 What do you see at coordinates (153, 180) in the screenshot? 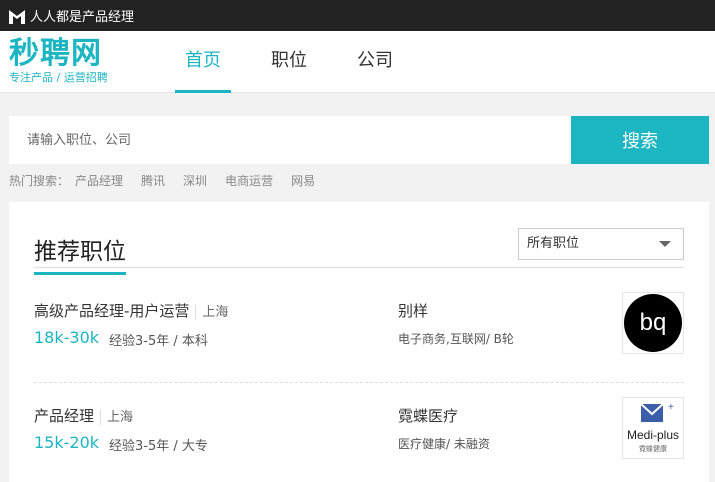
I see `hot-search-item: 腾讯` at bounding box center [153, 180].